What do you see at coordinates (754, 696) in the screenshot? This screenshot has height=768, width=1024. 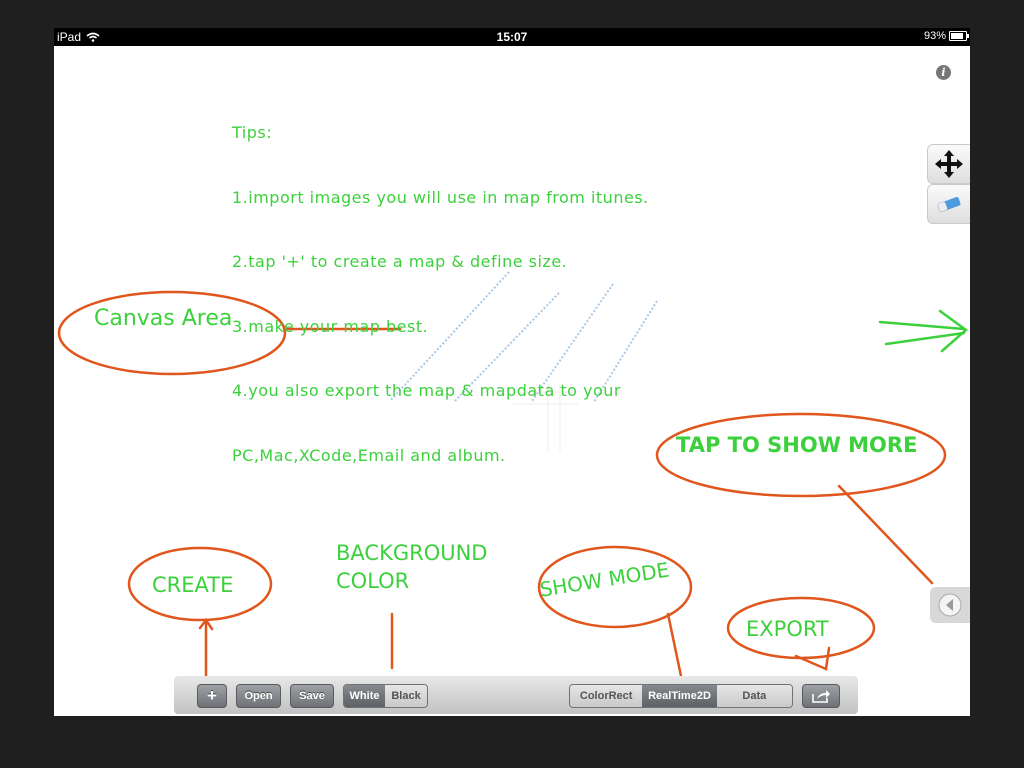 I see `segment-data: Data` at bounding box center [754, 696].